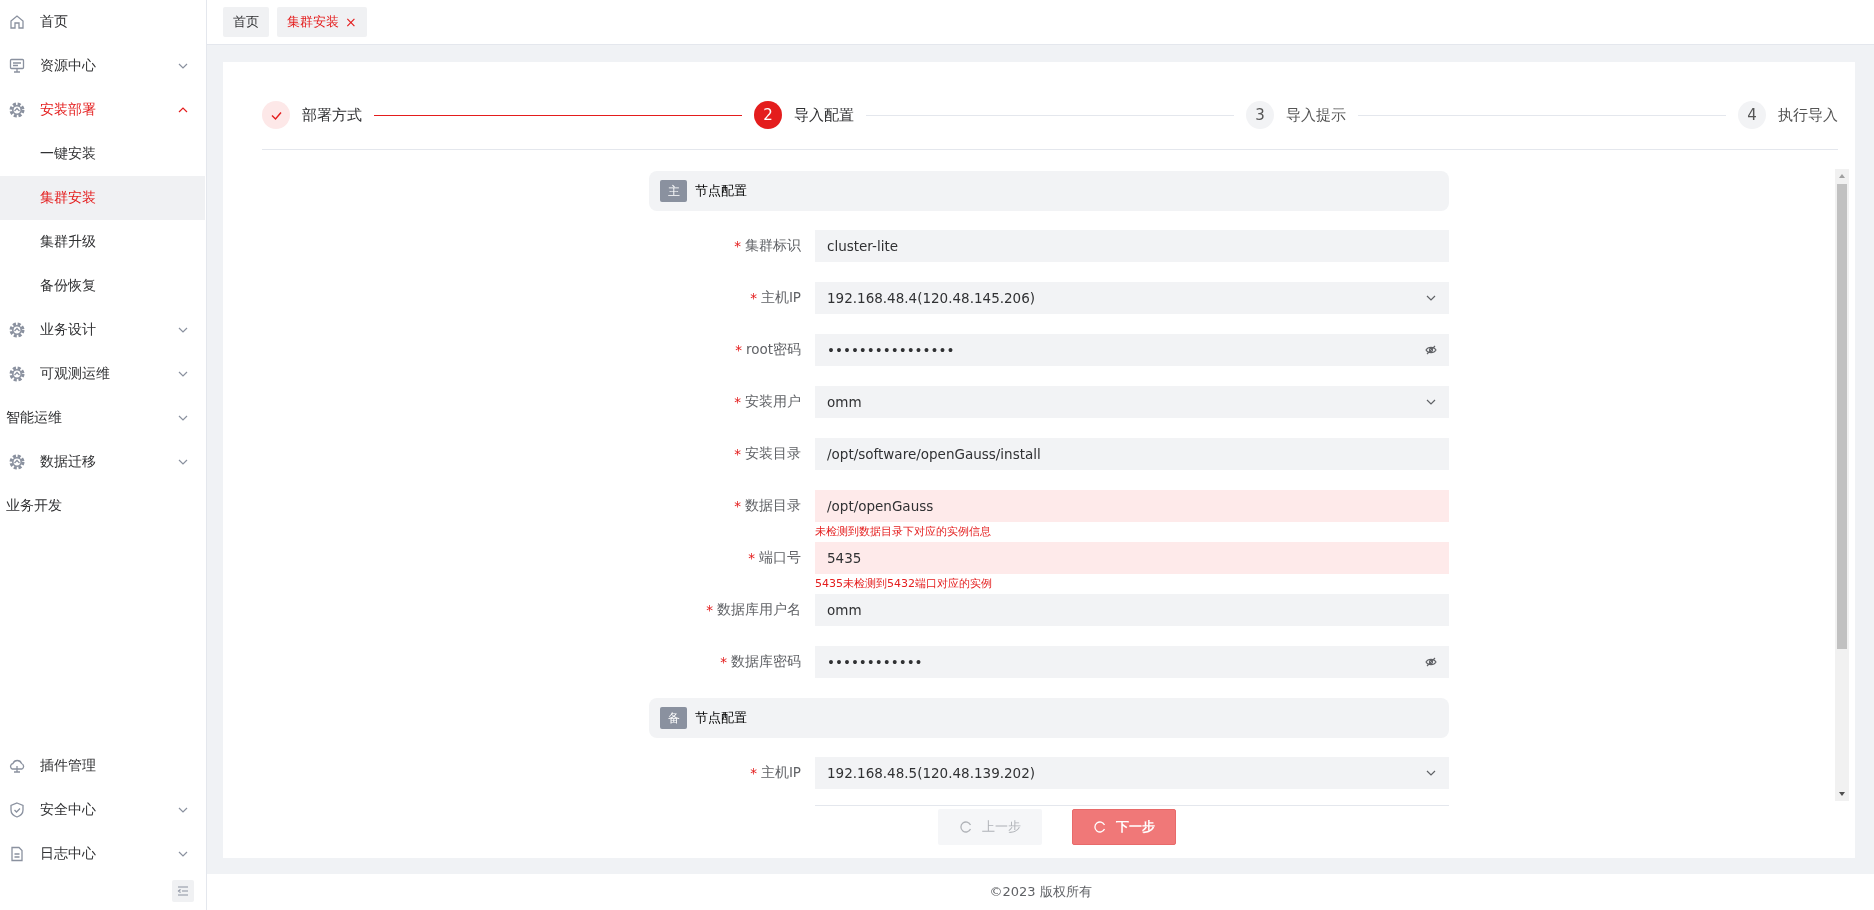 The image size is (1874, 910). Describe the element at coordinates (1040, 892) in the screenshot. I see `copyright-text: ©2023 版权所有` at that location.